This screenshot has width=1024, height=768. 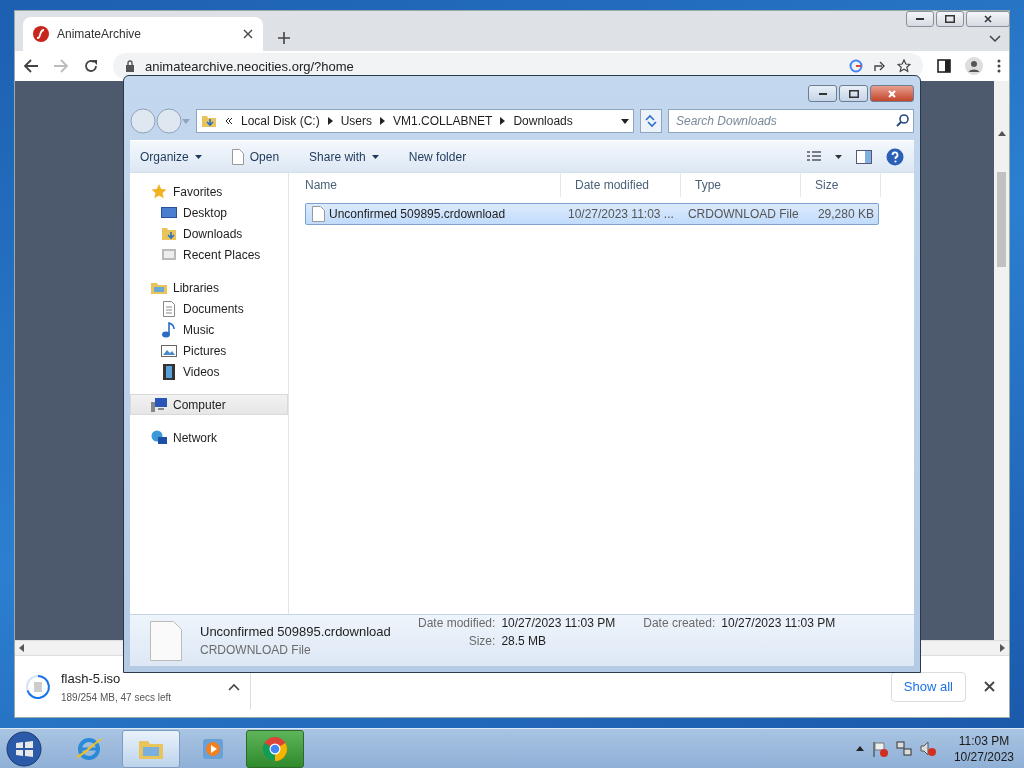 What do you see at coordinates (625, 121) in the screenshot?
I see `dropdown-icon` at bounding box center [625, 121].